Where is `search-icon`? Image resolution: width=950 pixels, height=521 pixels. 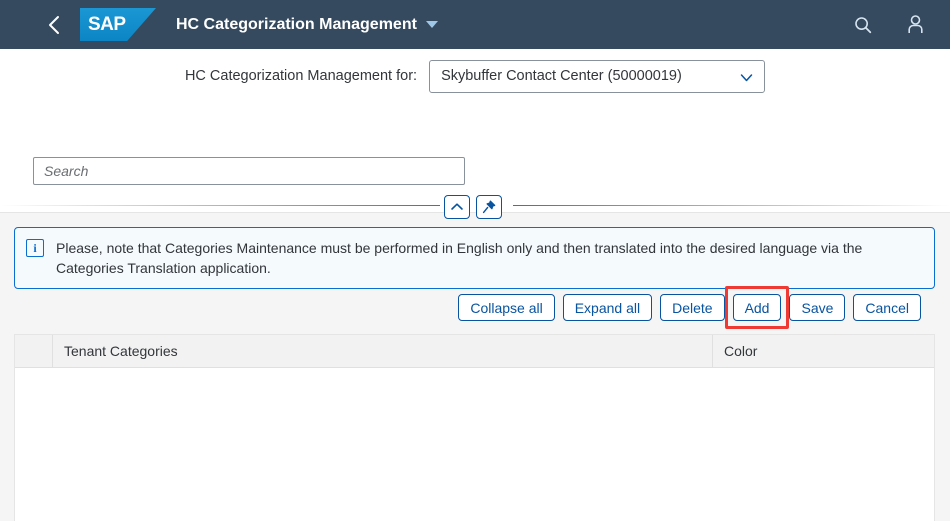 search-icon is located at coordinates (863, 25).